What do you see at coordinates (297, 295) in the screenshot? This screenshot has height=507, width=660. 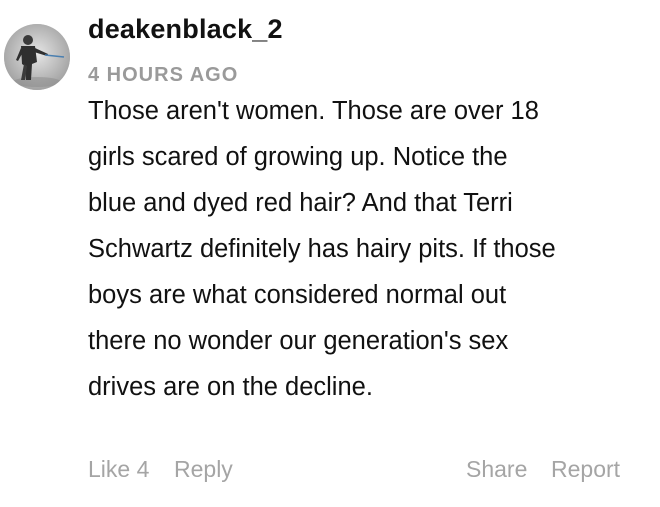 I see `comment-body-line: boys are what considered normal out` at bounding box center [297, 295].